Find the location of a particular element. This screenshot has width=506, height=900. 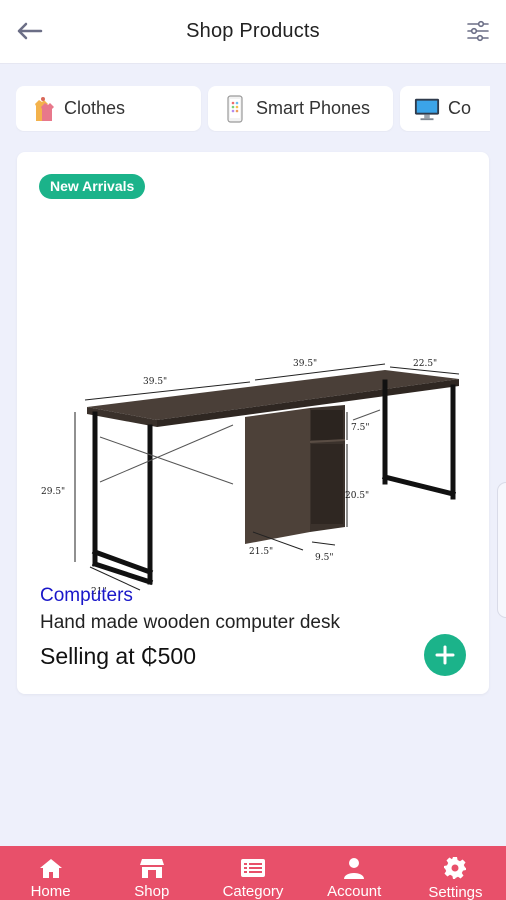

product-price: Selling at ₵500 is located at coordinates (118, 656).